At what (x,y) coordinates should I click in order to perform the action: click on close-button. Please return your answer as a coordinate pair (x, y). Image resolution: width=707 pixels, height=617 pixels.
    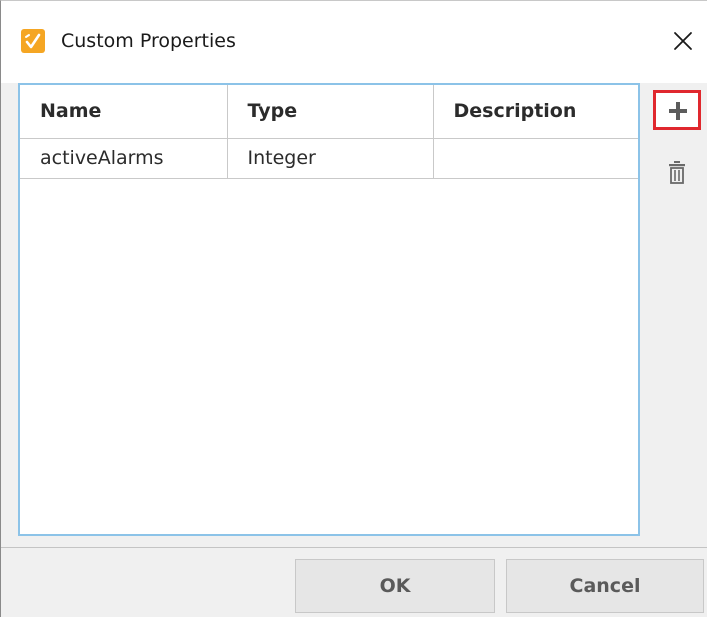
    Looking at the image, I should click on (683, 41).